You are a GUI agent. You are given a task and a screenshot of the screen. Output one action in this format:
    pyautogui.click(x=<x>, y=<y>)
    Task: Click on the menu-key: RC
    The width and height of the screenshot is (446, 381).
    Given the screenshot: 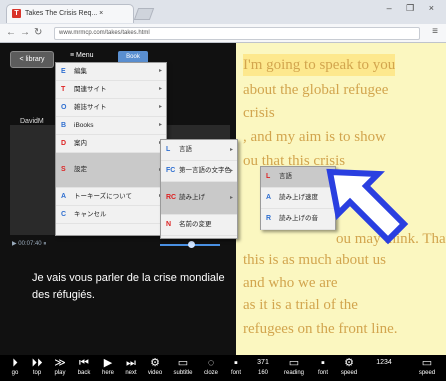 What is the action you would take?
    pyautogui.click(x=171, y=197)
    